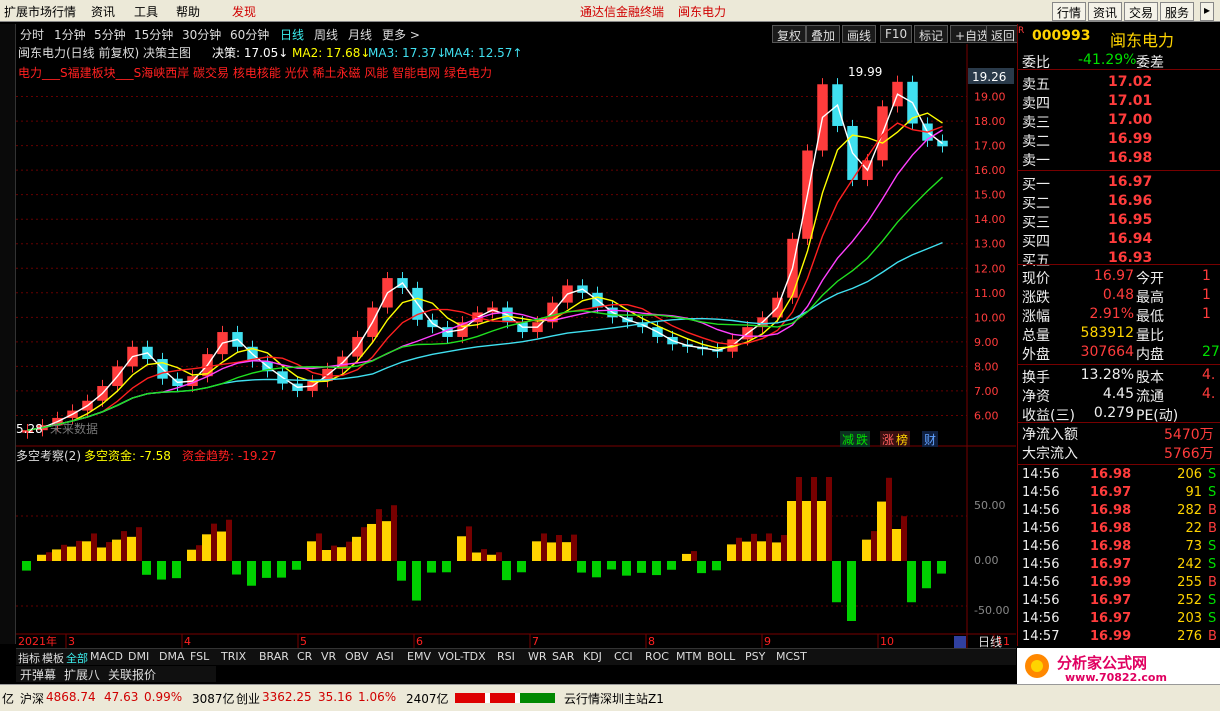 The image size is (1220, 711). What do you see at coordinates (1189, 564) in the screenshot?
I see `tick-volume: 242` at bounding box center [1189, 564].